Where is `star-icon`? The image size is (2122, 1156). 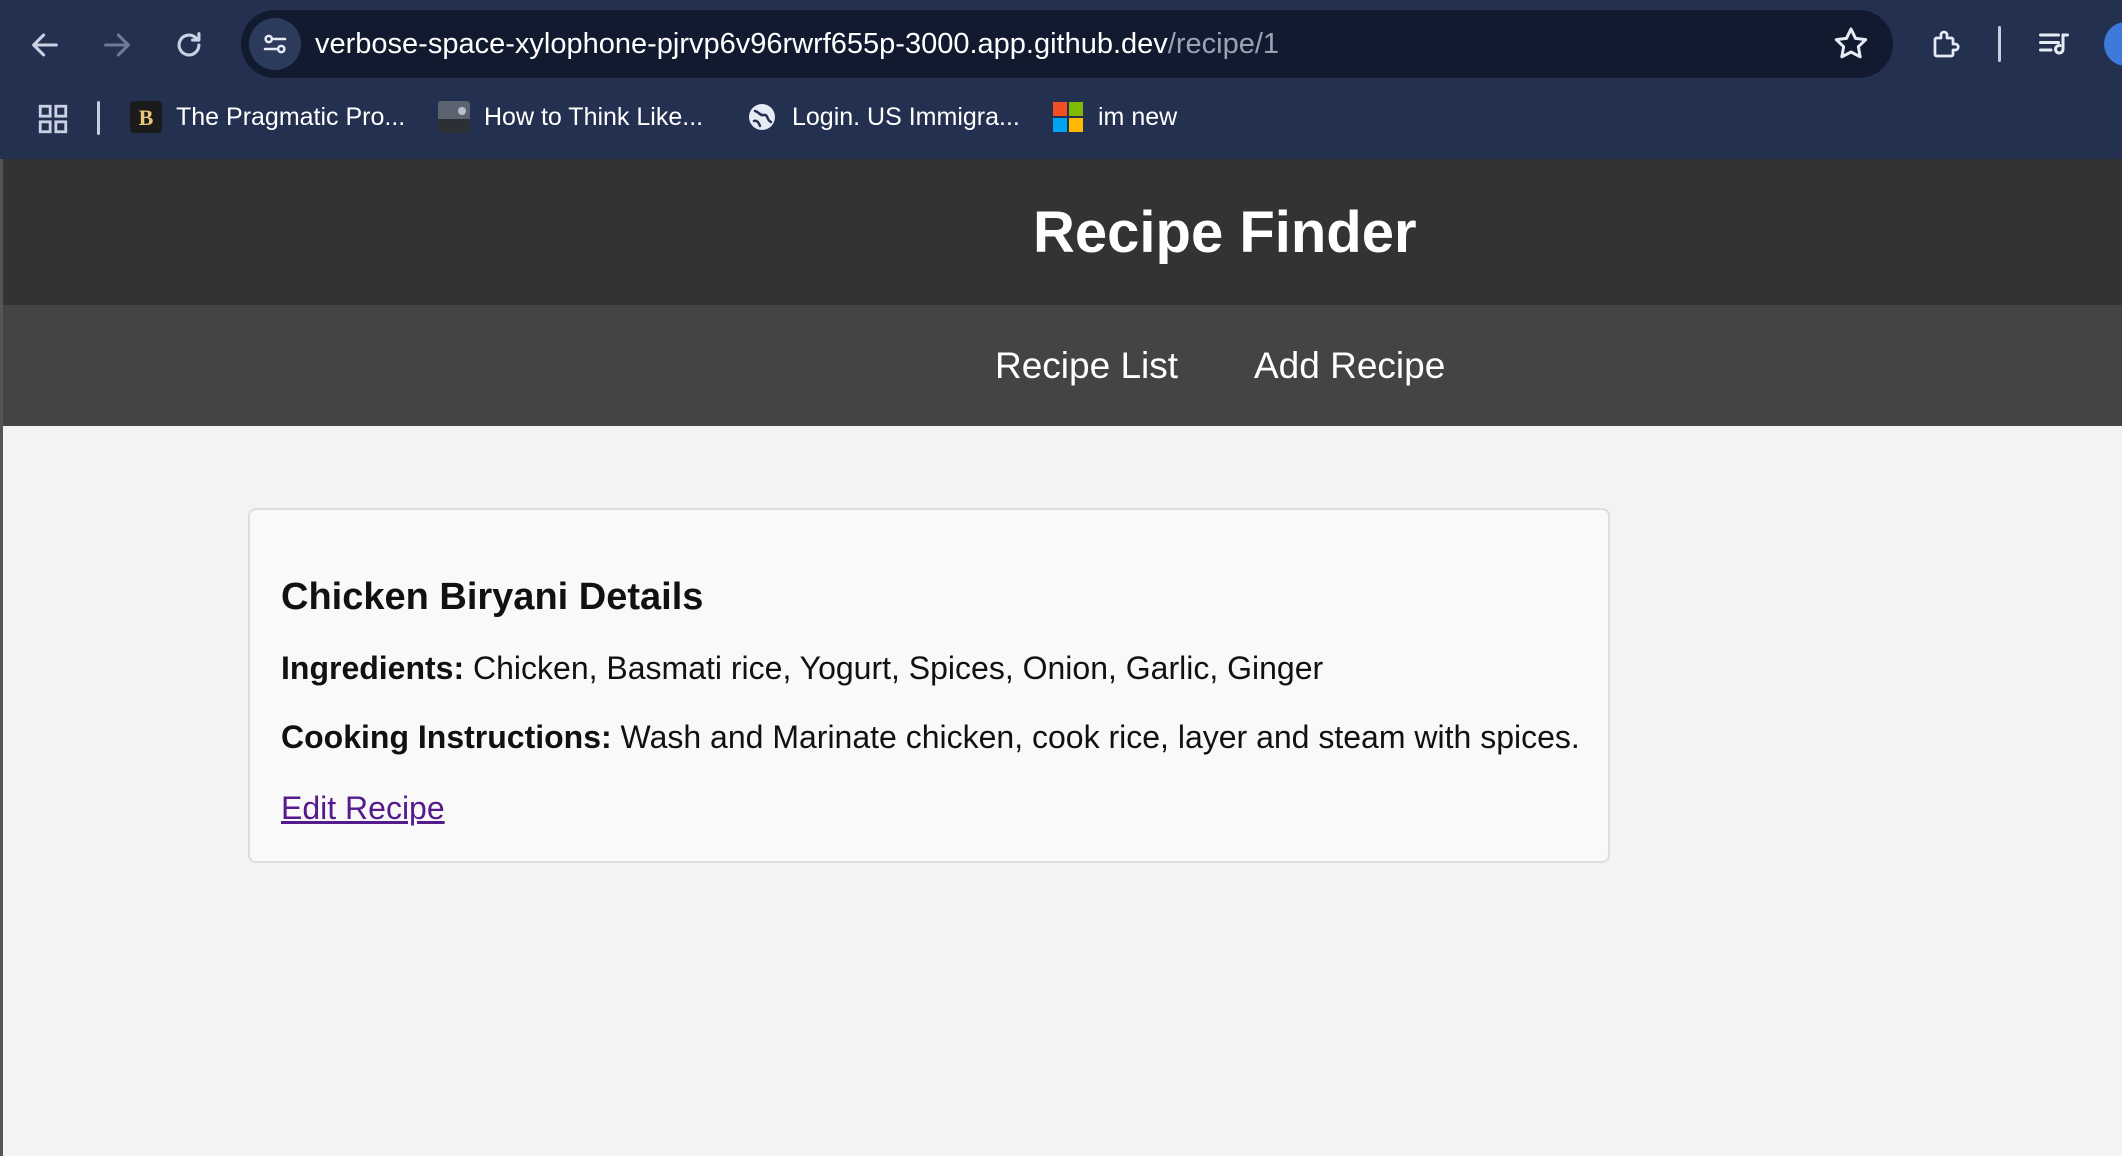 star-icon is located at coordinates (1851, 44).